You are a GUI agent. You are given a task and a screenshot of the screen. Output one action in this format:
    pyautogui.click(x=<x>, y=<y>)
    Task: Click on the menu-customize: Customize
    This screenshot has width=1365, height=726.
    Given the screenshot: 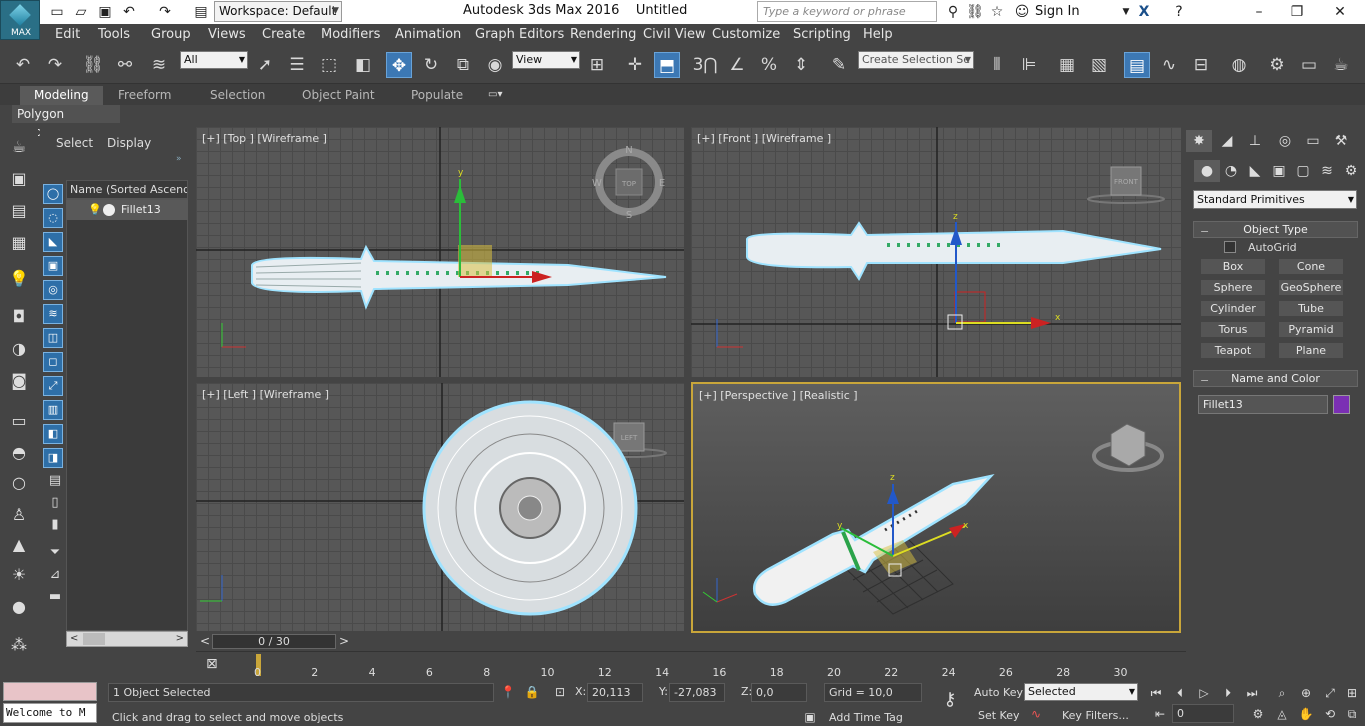 What is the action you would take?
    pyautogui.click(x=746, y=34)
    